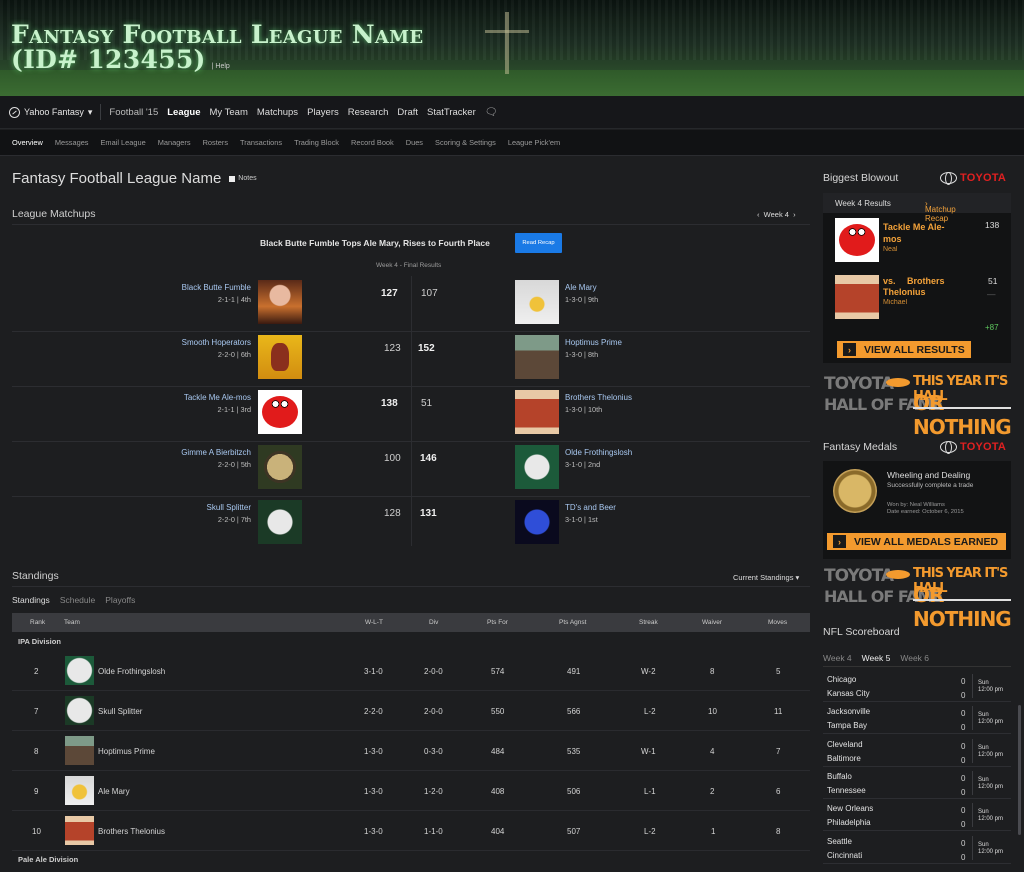 The height and width of the screenshot is (872, 1024). What do you see at coordinates (665, 342) in the screenshot?
I see `away-team-name: Hoptimus Prime` at bounding box center [665, 342].